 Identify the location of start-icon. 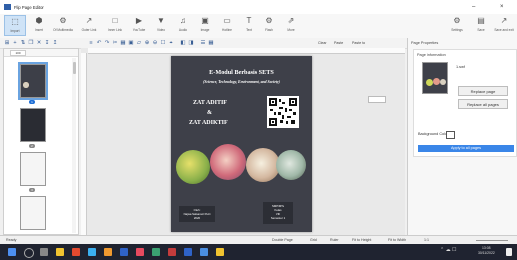
(12, 252).